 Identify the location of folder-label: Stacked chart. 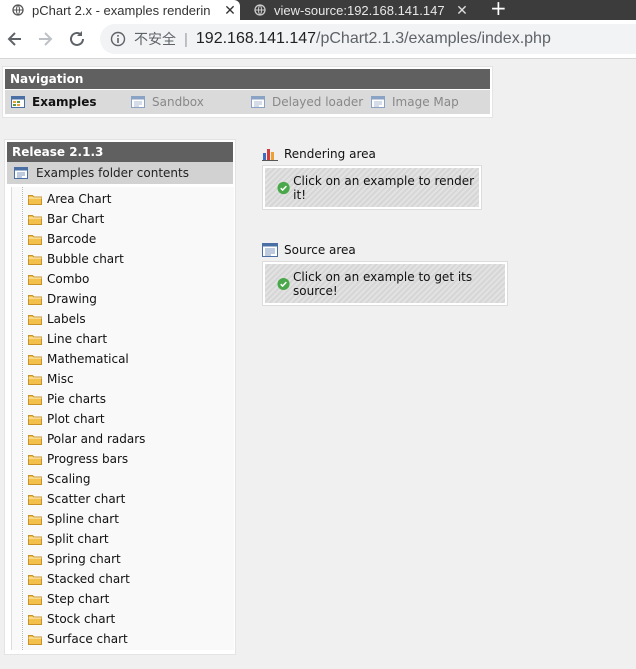
(88, 579).